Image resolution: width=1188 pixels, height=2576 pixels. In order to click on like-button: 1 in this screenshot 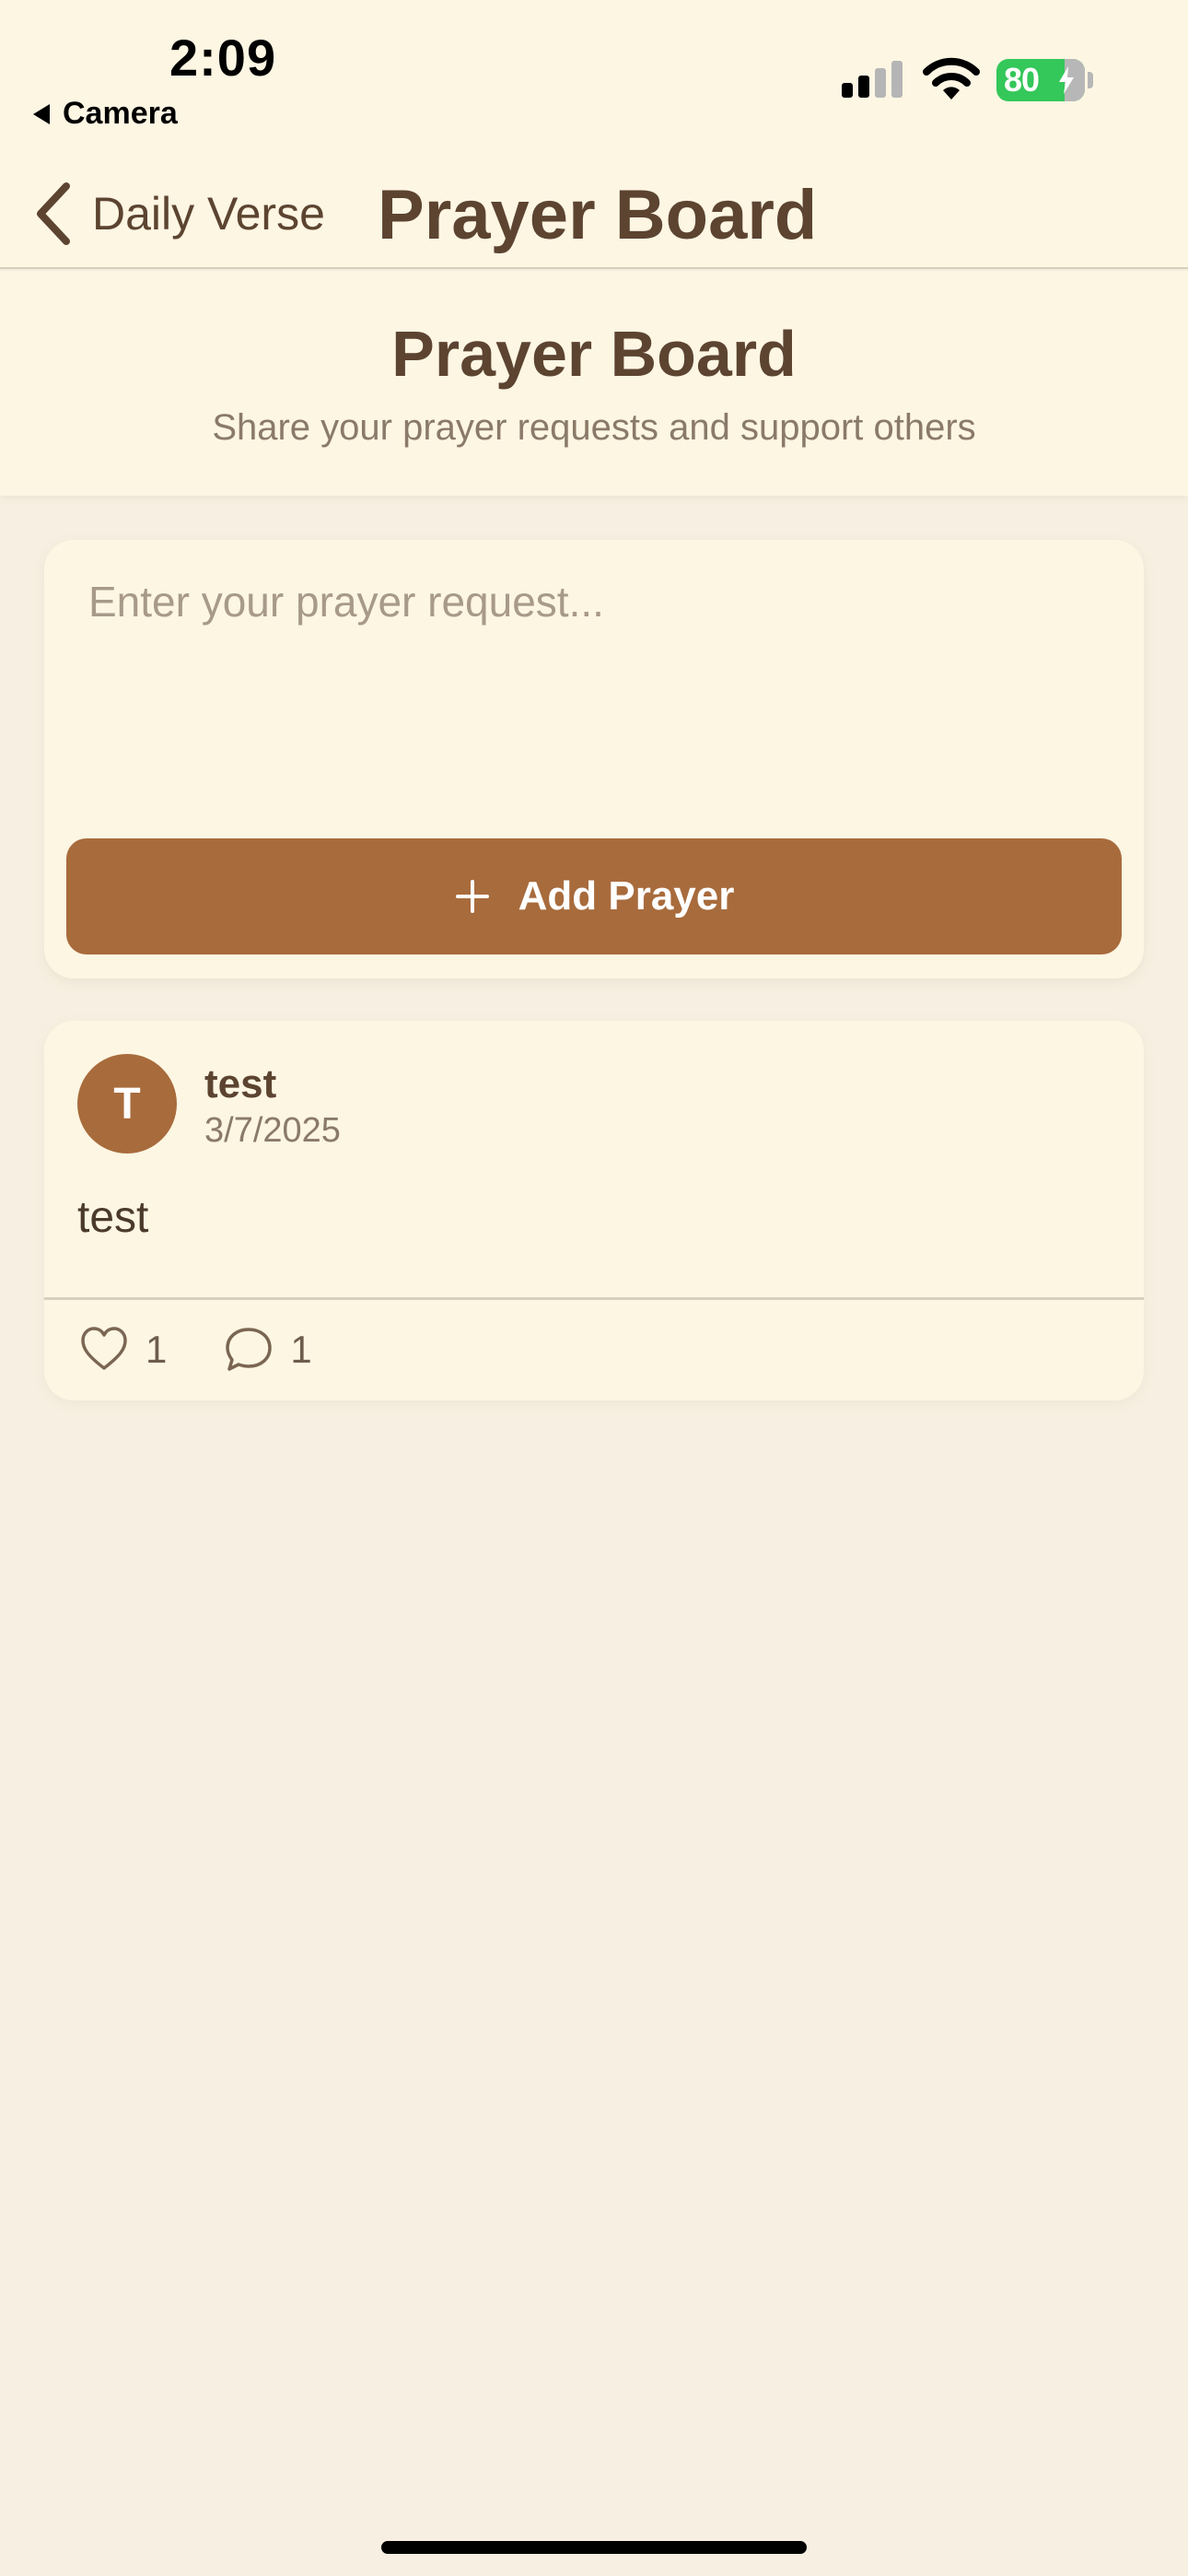, I will do `click(123, 1350)`.